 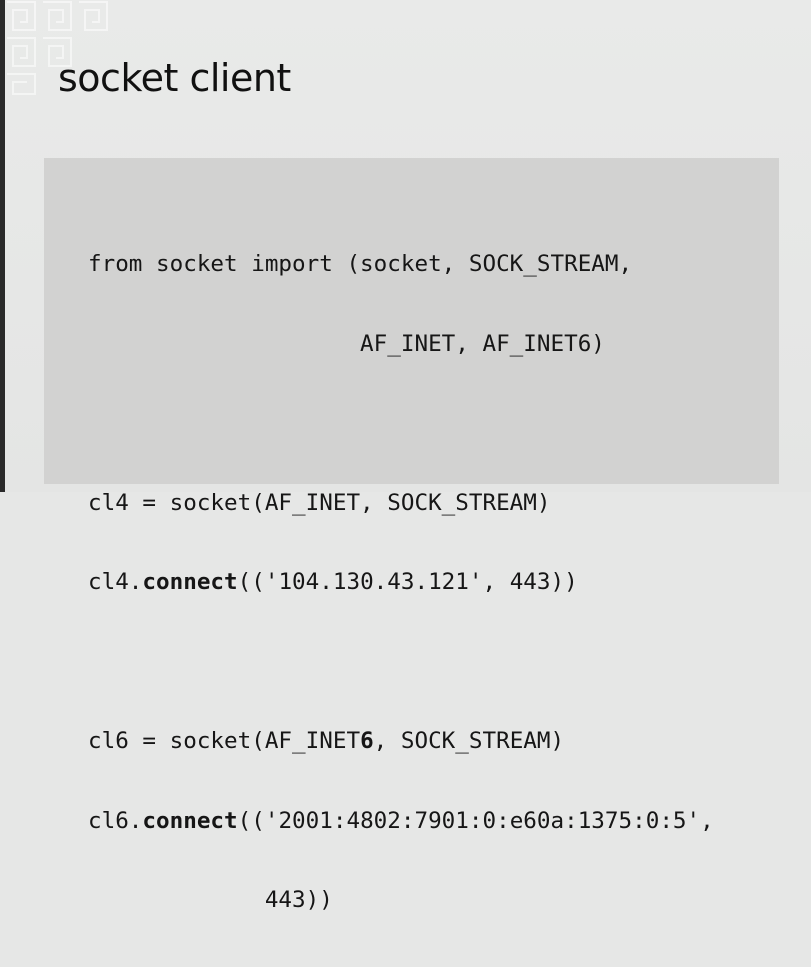 What do you see at coordinates (360, 264) in the screenshot?
I see `code-line-1: from socket import (socket, SOCK_STREAM,` at bounding box center [360, 264].